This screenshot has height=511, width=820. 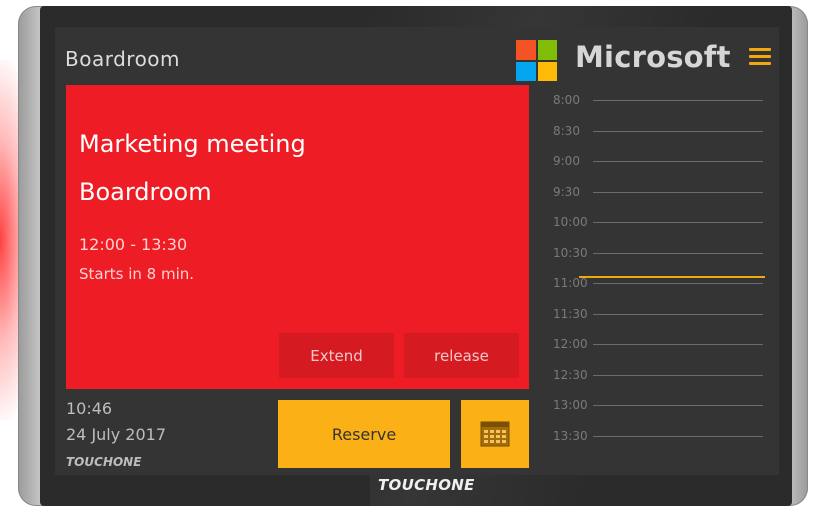 I want to click on current-time: 10:46, so click(x=89, y=408).